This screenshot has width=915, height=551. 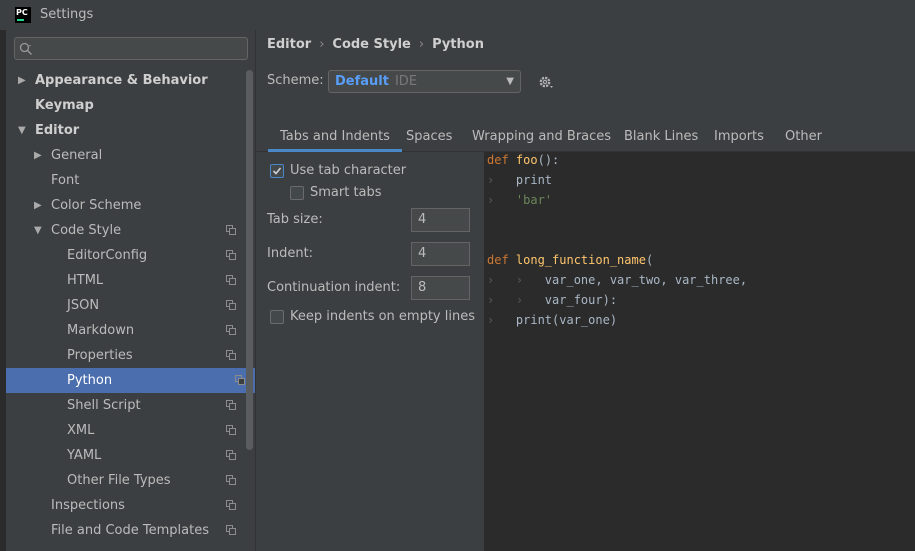 I want to click on sidebar-item-code-style: ▼ Code Style, so click(x=126, y=230).